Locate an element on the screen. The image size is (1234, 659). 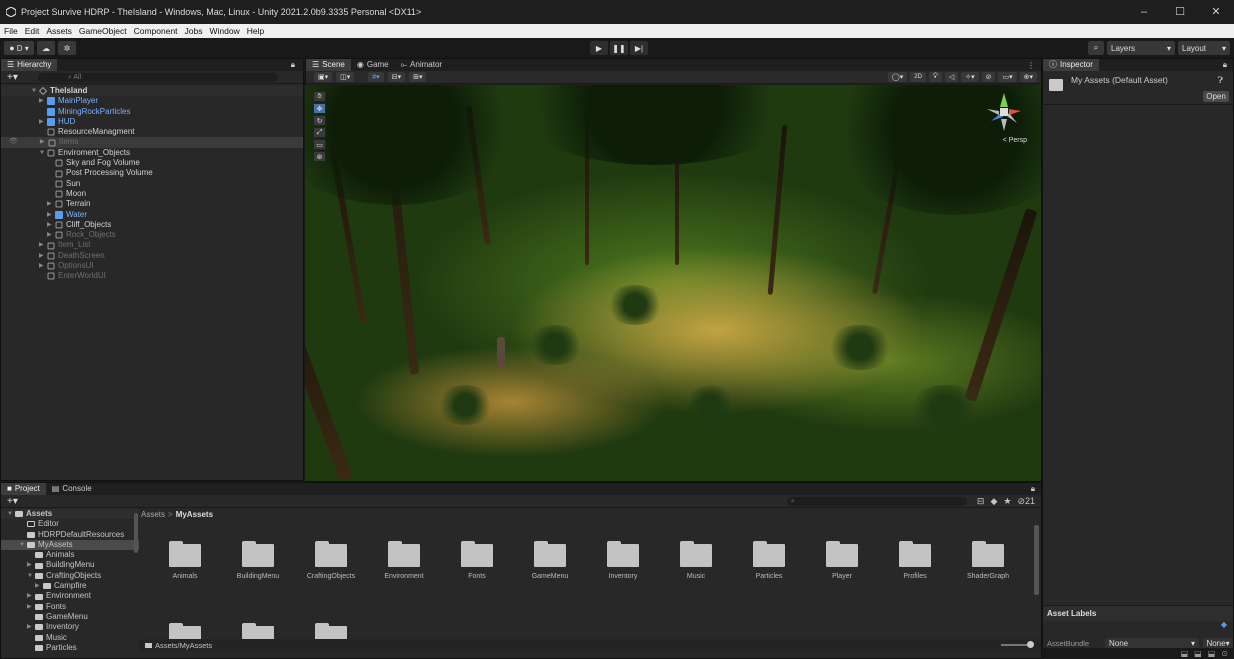
filter-label-icon: ◆ is located at coordinates (993, 501).